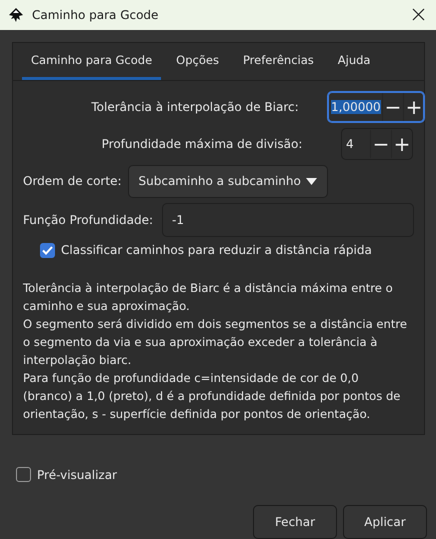 This screenshot has width=436, height=539. I want to click on tab: Caminho para Gcode, so click(92, 61).